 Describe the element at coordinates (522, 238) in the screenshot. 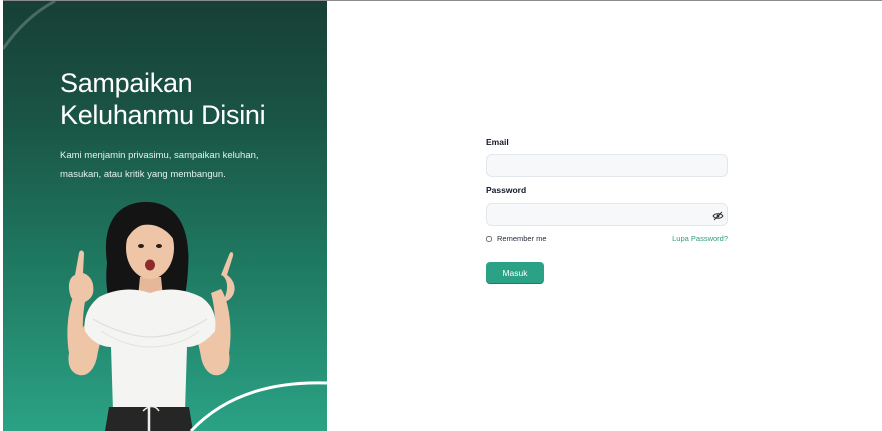

I see `remember-me-label: Remember me` at that location.